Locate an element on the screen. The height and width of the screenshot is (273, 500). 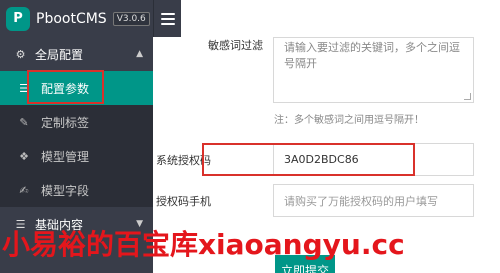
menu-toggle-button is located at coordinates (167, 18).